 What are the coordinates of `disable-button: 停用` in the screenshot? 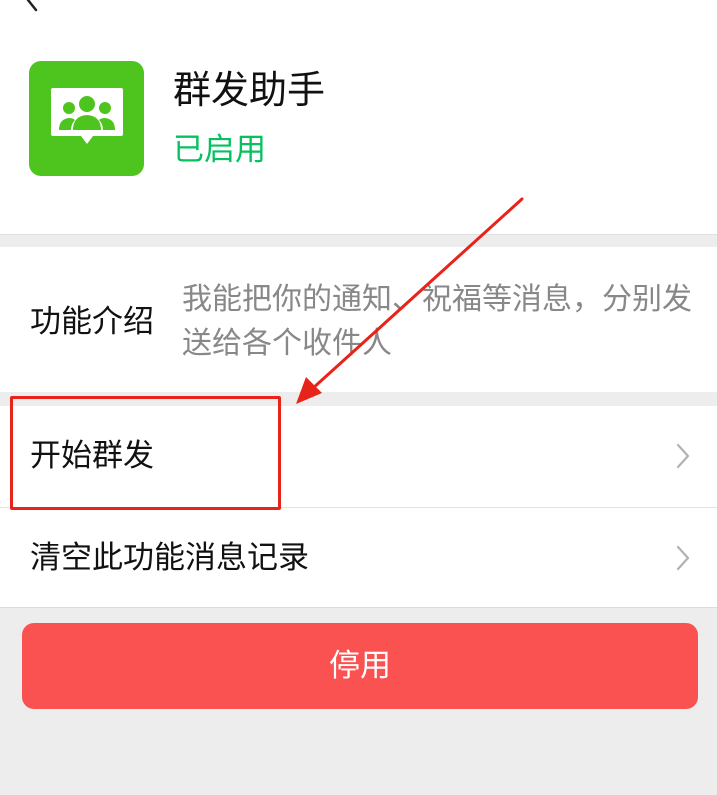 It's located at (360, 666).